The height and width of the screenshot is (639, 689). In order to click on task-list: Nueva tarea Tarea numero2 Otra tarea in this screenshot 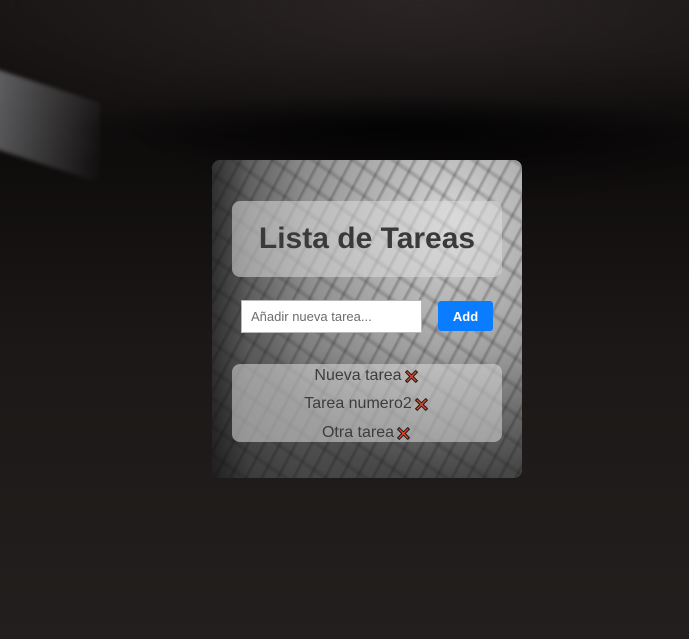, I will do `click(367, 403)`.